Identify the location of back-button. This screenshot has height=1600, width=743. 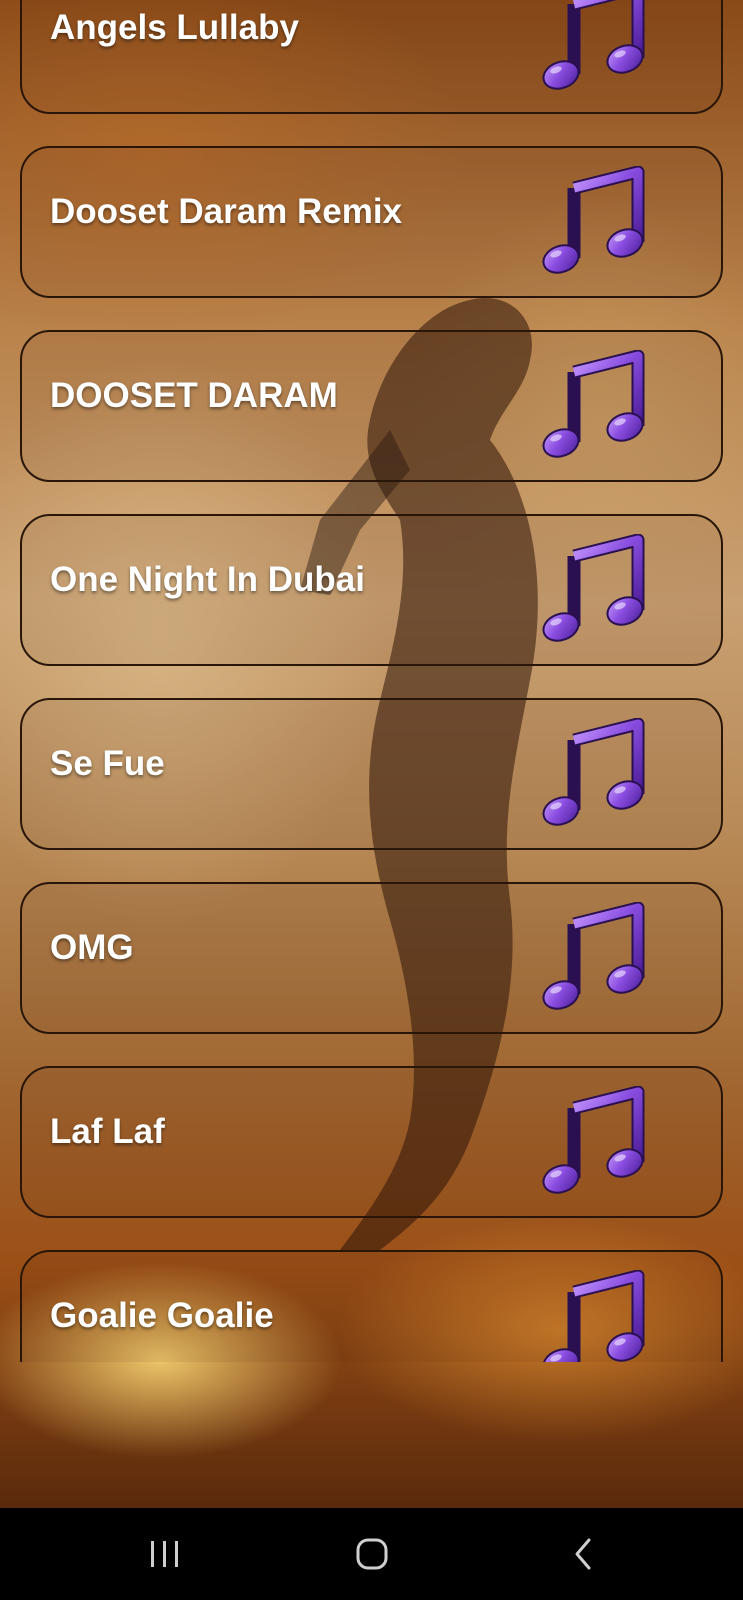
(583, 1554).